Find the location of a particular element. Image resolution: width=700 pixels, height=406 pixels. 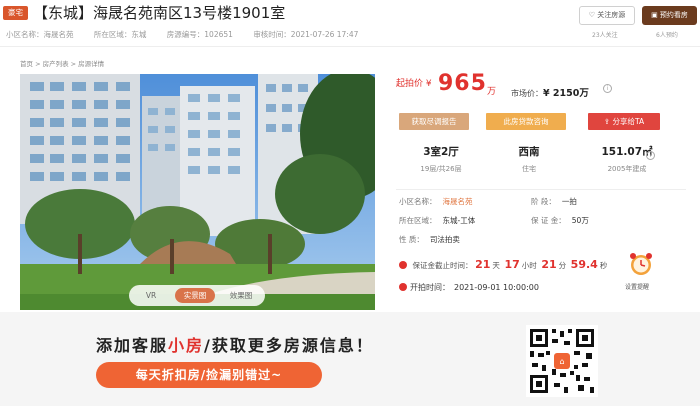

stage-value: 一拍 is located at coordinates (569, 201).